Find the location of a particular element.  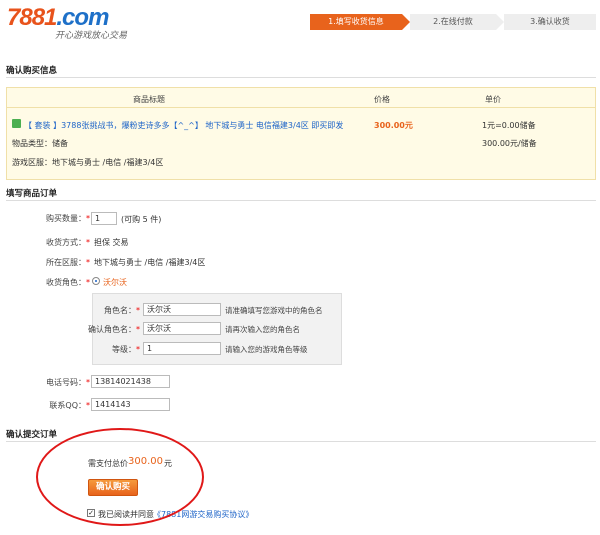

item-type-label: 物品类型： is located at coordinates (32, 143).